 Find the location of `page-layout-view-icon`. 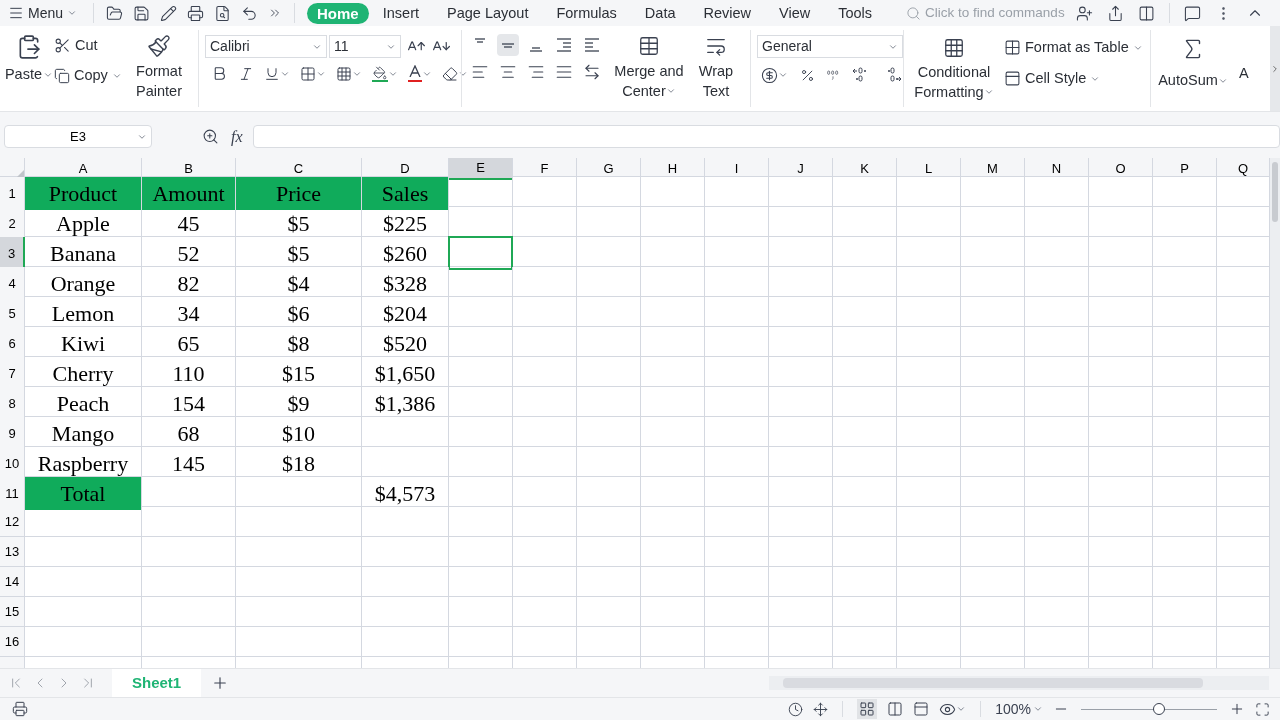

page-layout-view-icon is located at coordinates (895, 709).